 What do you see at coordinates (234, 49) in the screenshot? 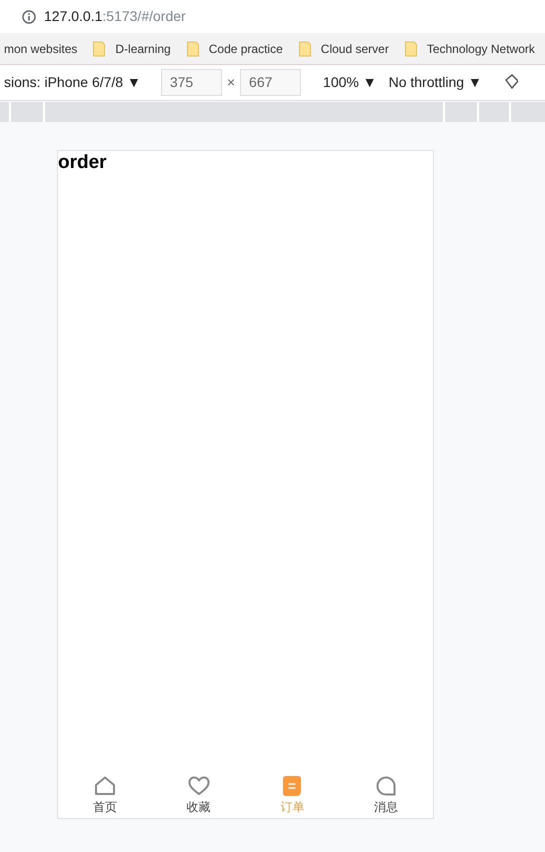
I see `bookmark: Code practice` at bounding box center [234, 49].